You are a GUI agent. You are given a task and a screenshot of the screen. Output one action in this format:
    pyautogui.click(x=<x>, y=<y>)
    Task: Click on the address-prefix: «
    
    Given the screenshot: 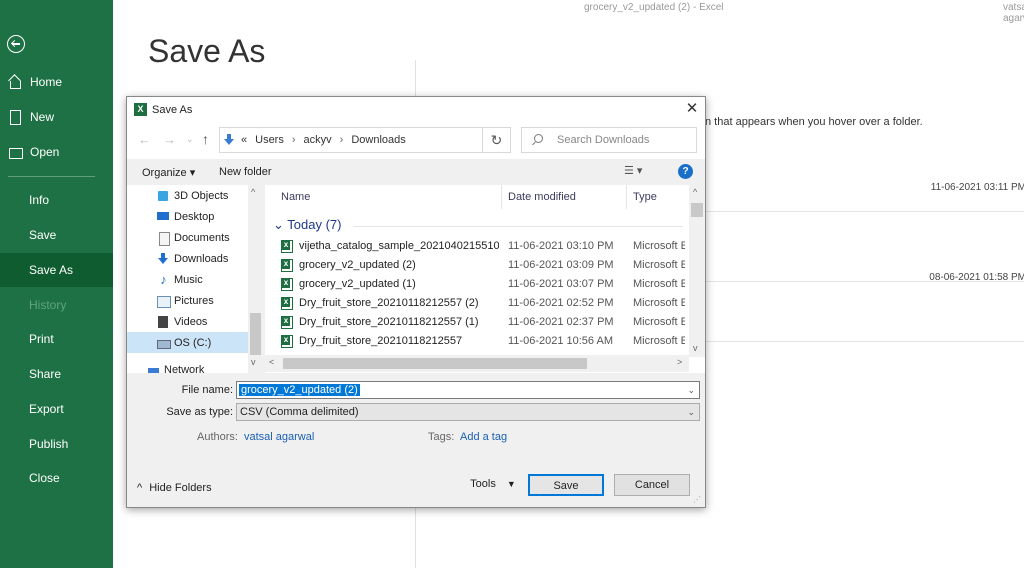 What is the action you would take?
    pyautogui.click(x=244, y=140)
    